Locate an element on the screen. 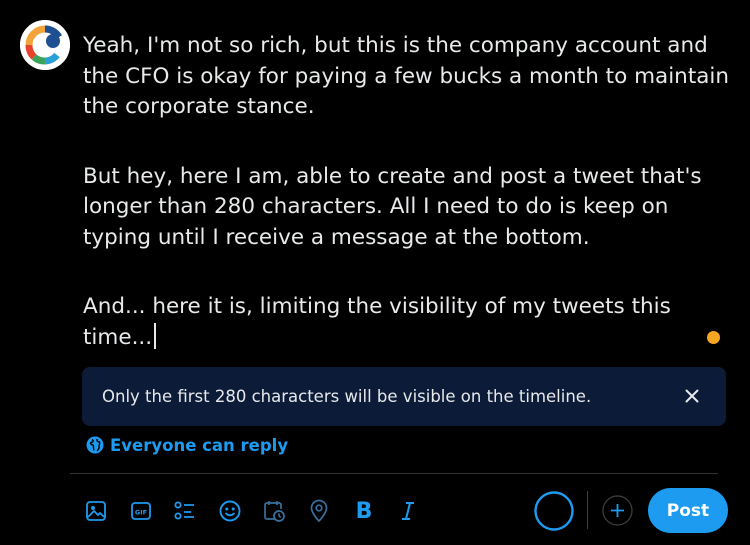  svg-text: GIF is located at coordinates (141, 513).